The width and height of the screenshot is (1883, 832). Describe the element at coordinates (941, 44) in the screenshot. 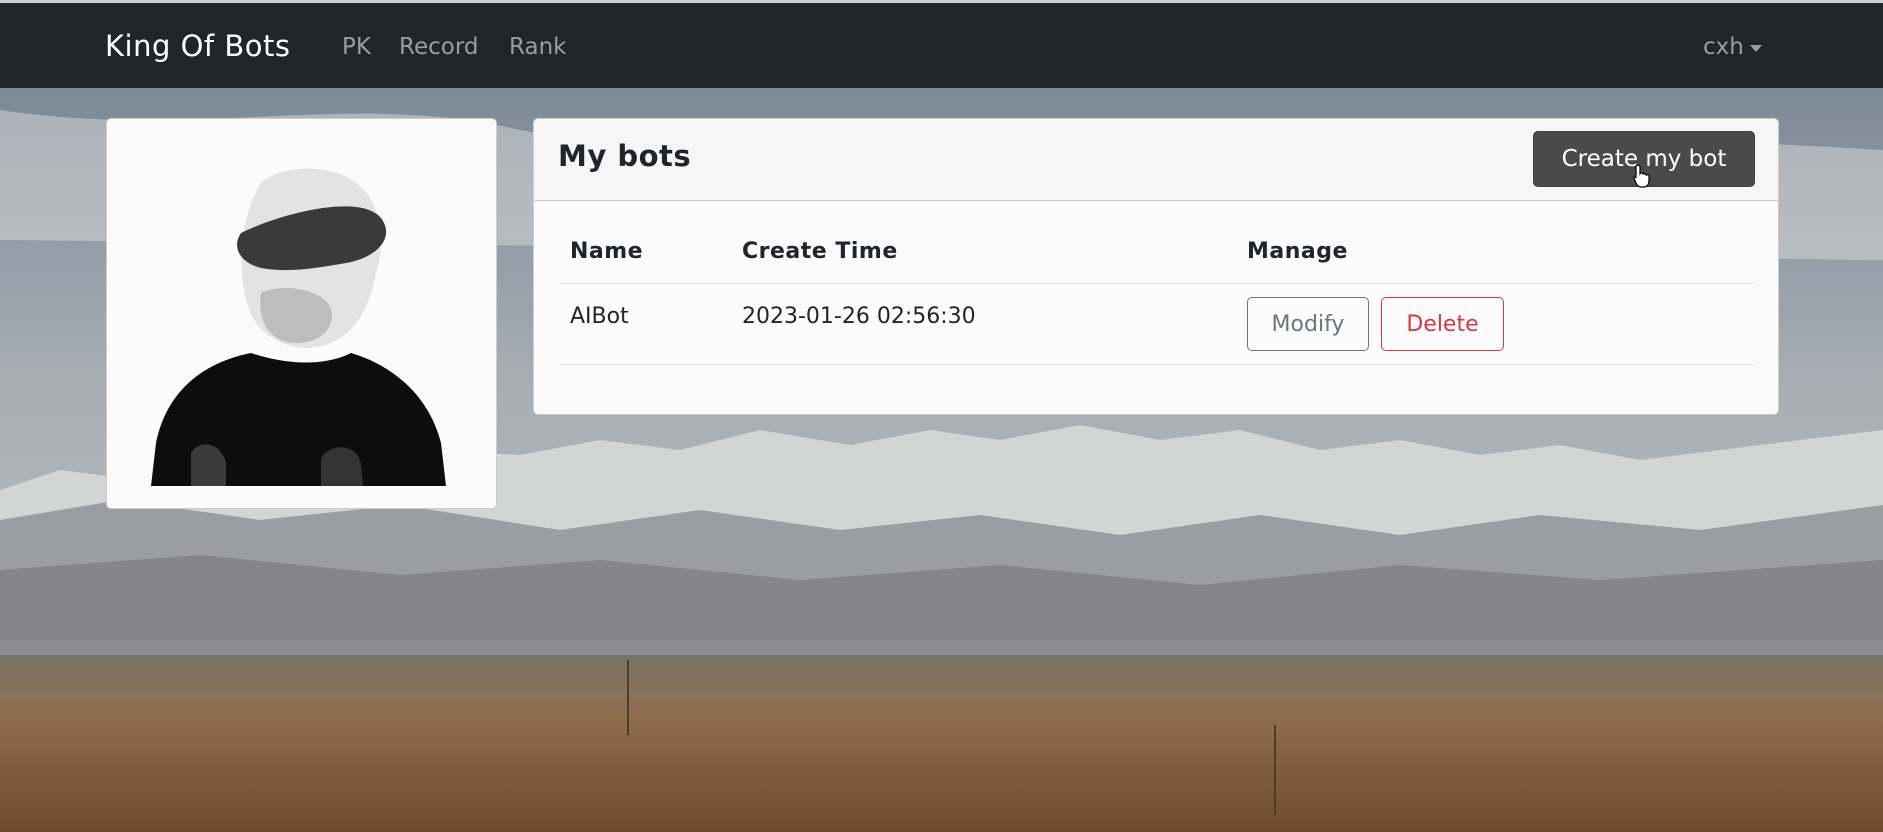

I see `top-navbar: King Of Bots PK Record Rank cxh` at that location.